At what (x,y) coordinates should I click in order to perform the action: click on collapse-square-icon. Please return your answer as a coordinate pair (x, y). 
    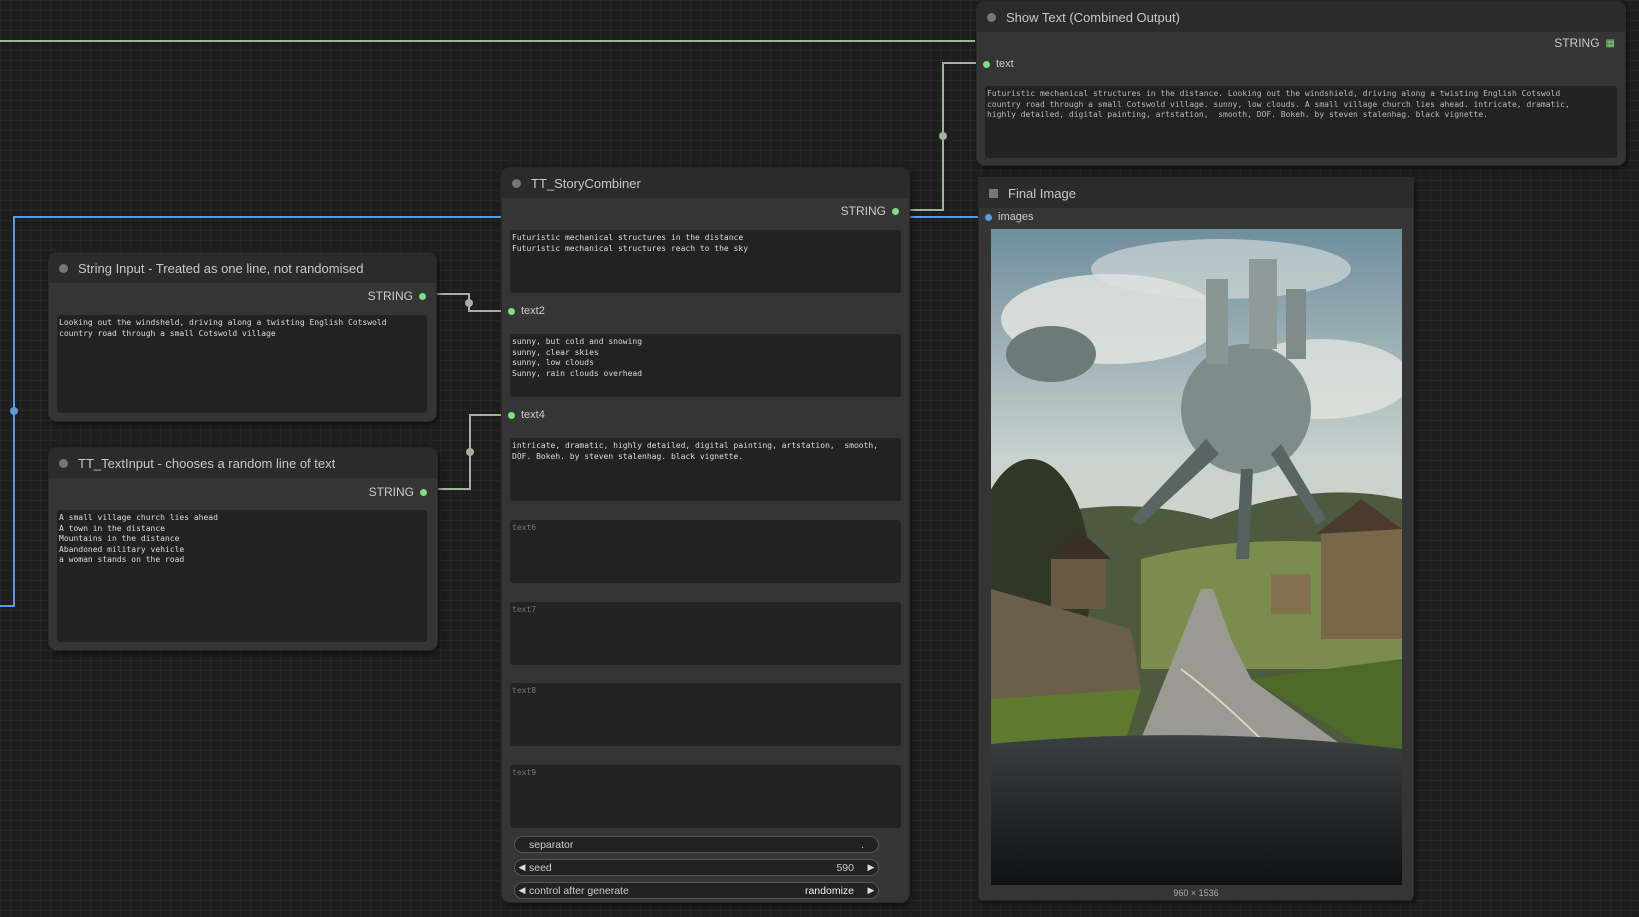
    Looking at the image, I should click on (993, 193).